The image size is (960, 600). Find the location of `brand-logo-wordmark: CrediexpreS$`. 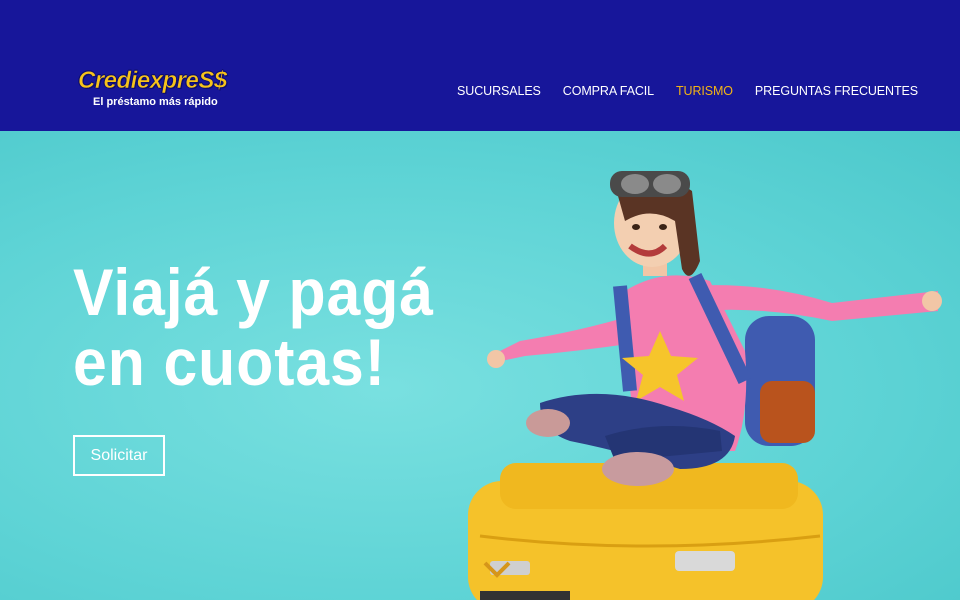

brand-logo-wordmark: CrediexpreS$ is located at coordinates (153, 80).